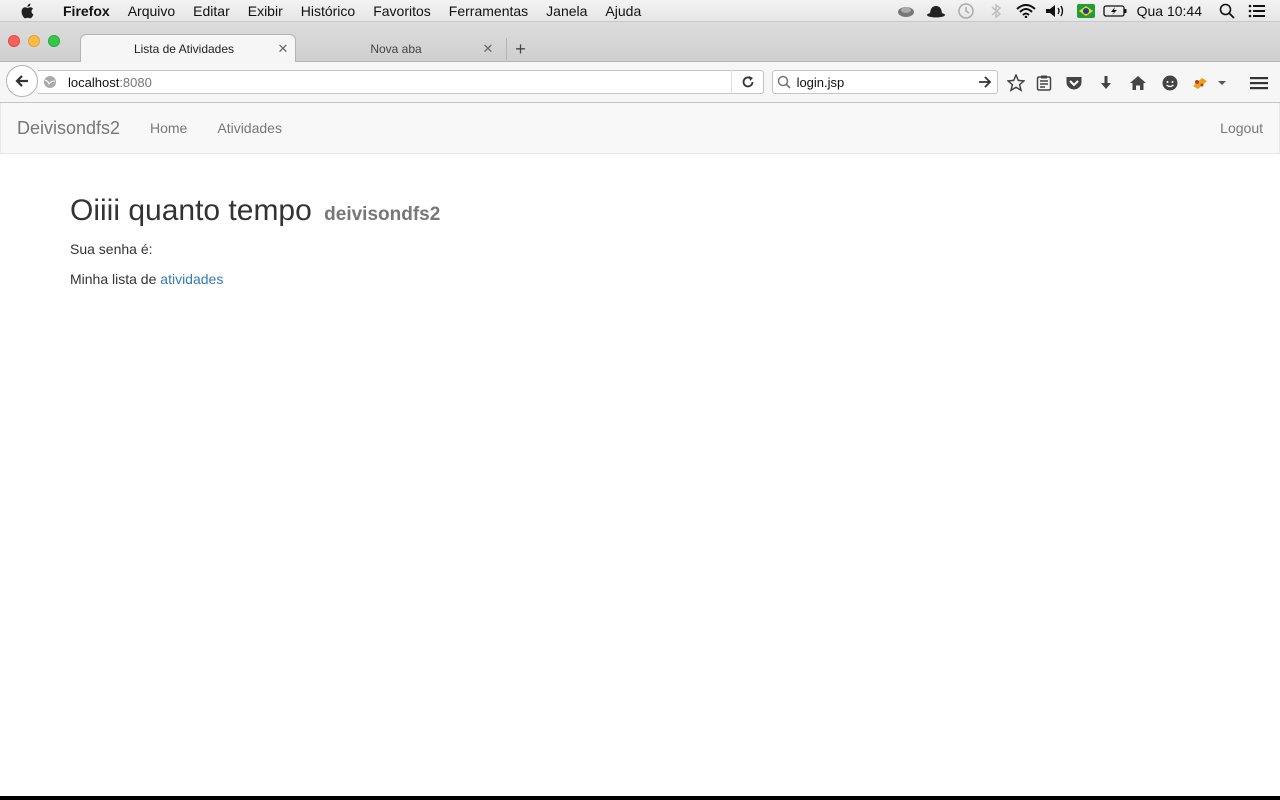  What do you see at coordinates (906, 11) in the screenshot?
I see `cloud-drive-icon` at bounding box center [906, 11].